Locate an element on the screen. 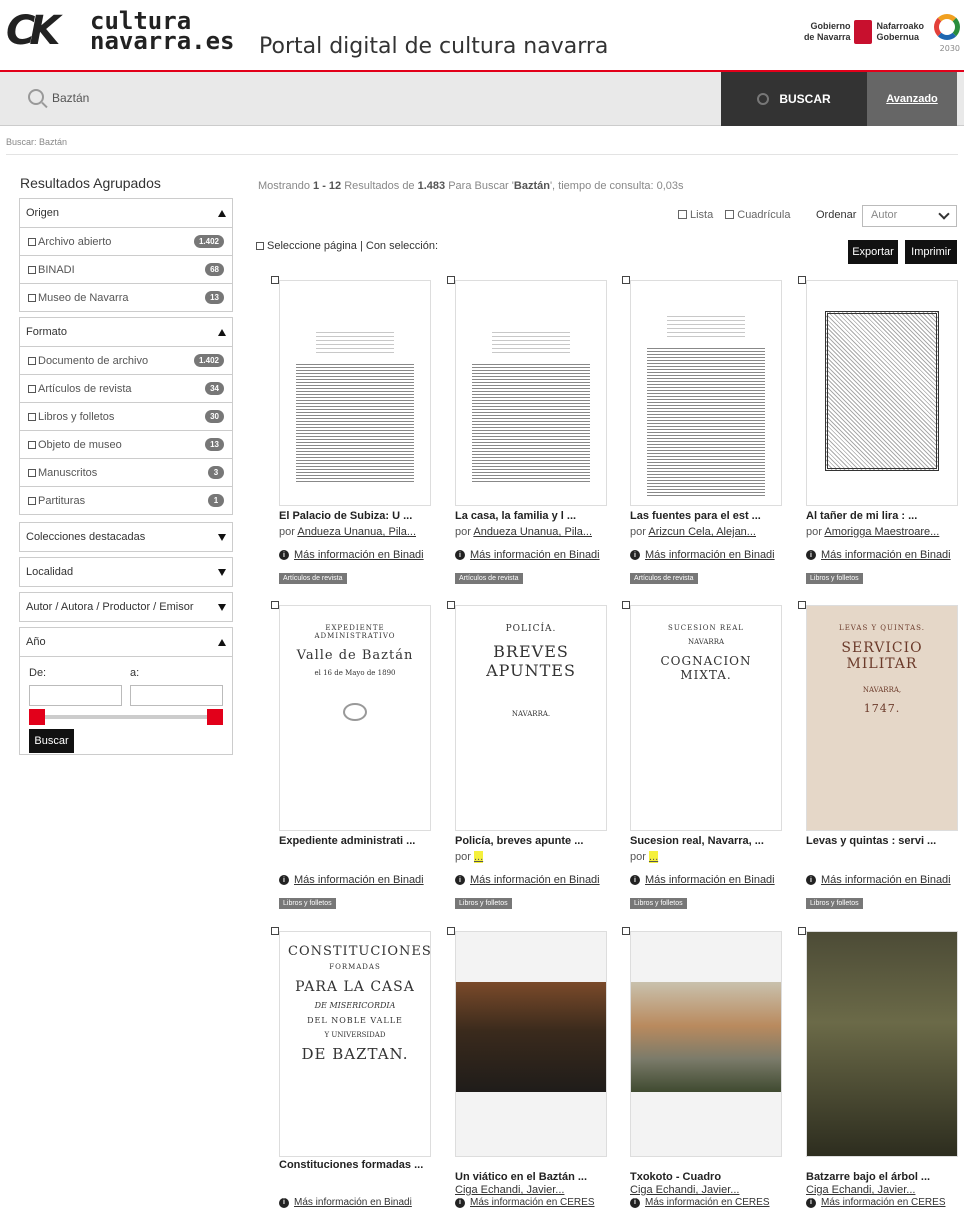 The image size is (964, 1213). facet-anio-header: Año is located at coordinates (126, 642).